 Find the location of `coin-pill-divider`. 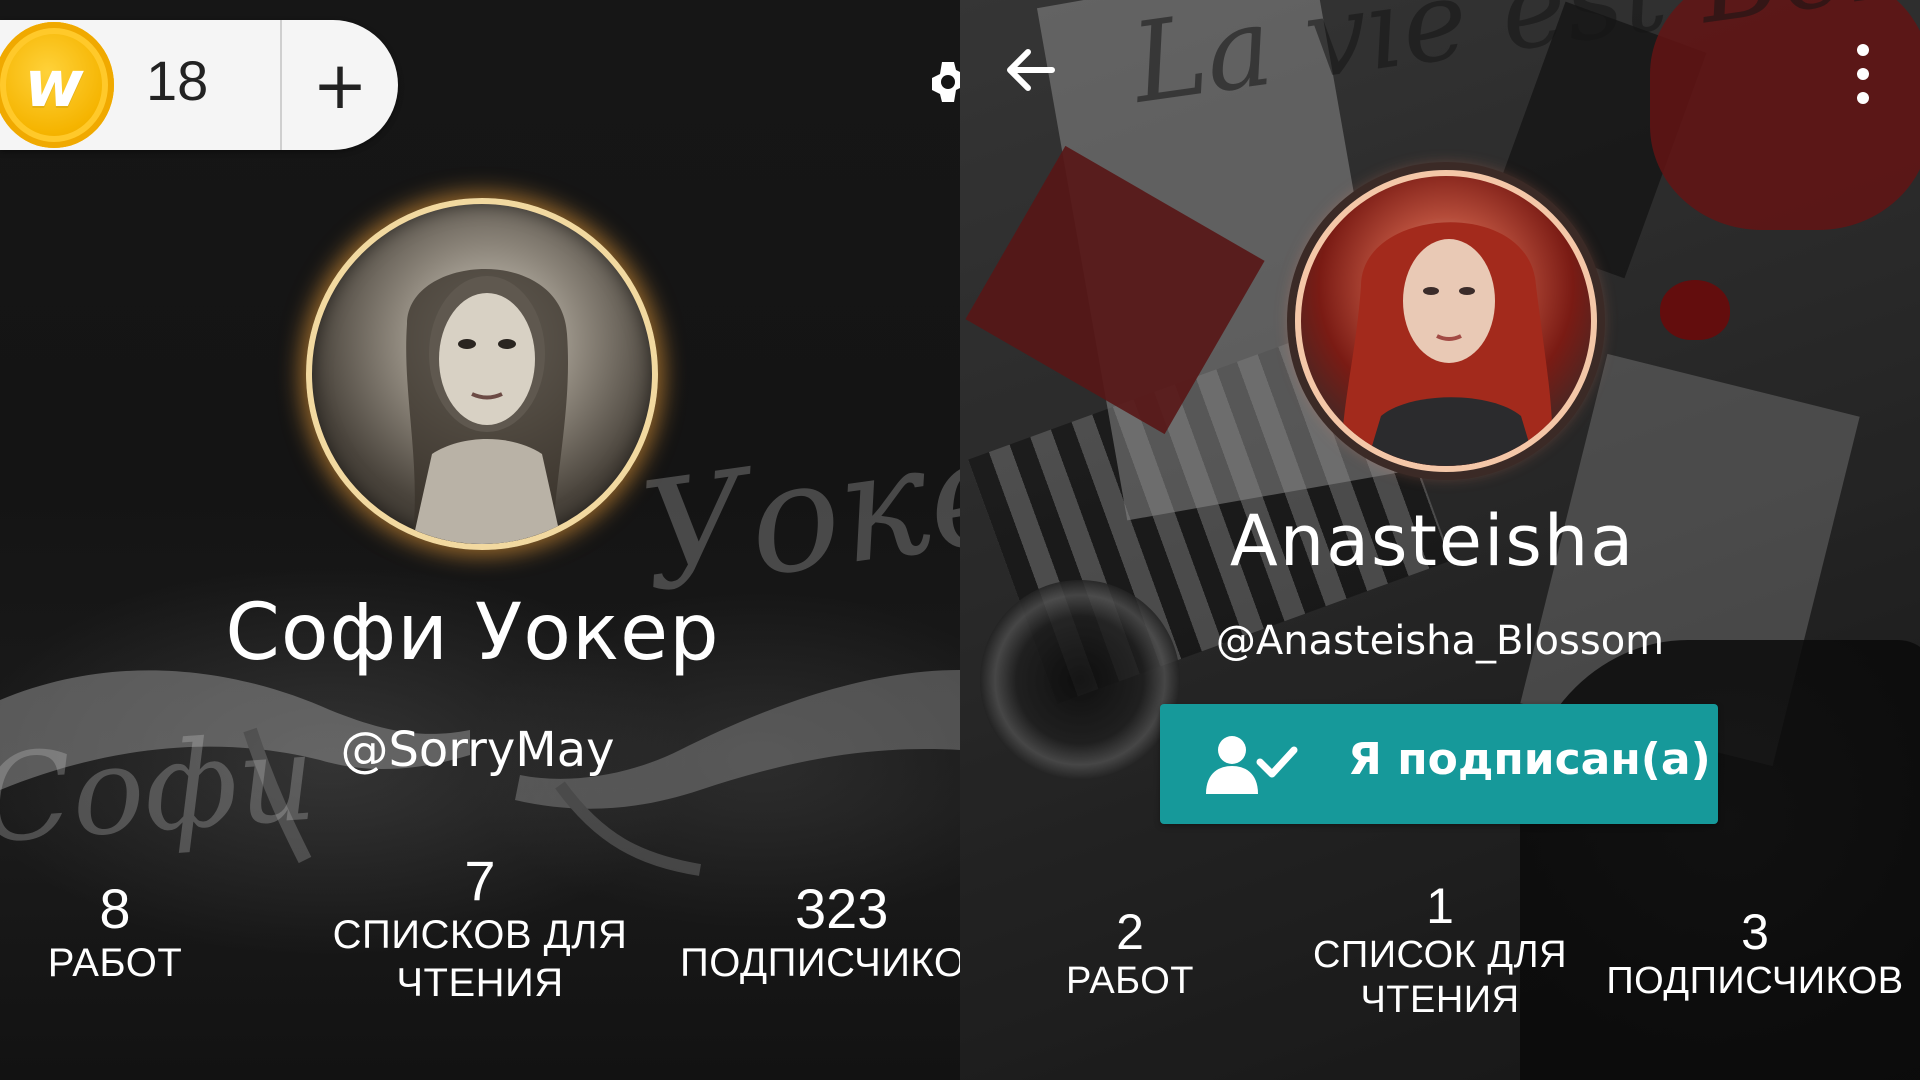

coin-pill-divider is located at coordinates (281, 85).